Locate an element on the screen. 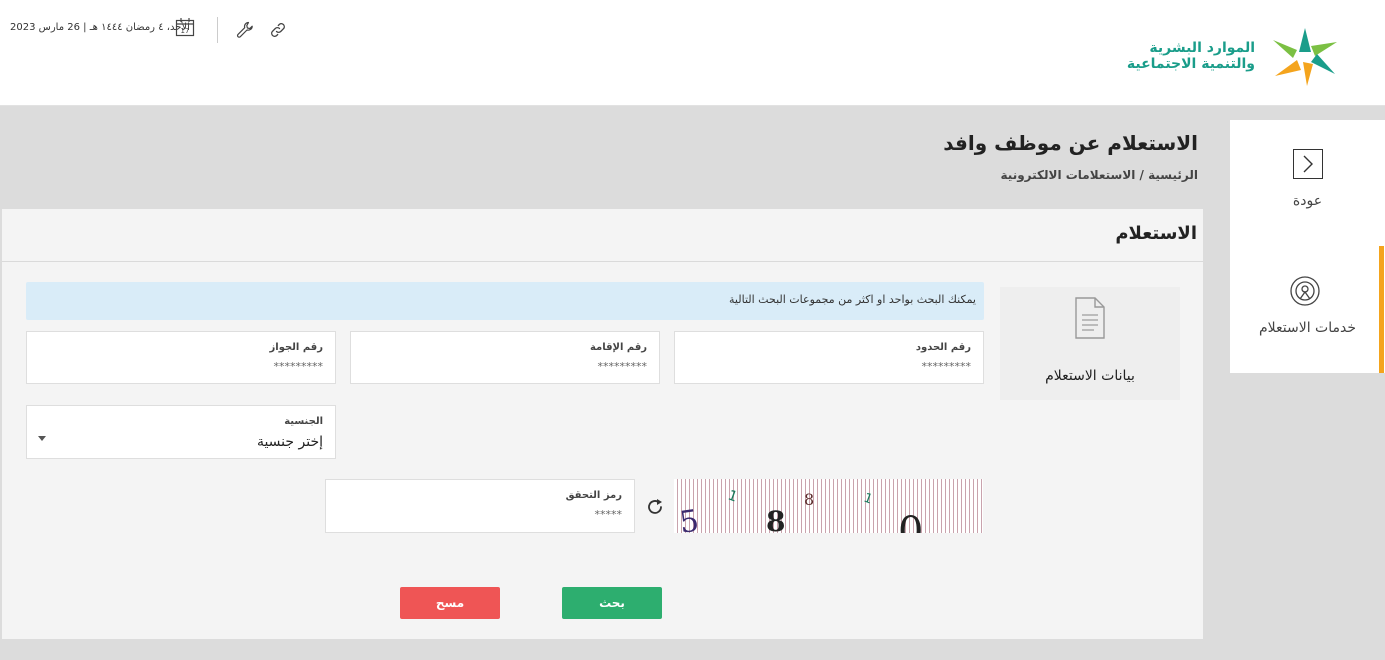 Image resolution: width=1385 pixels, height=660 pixels. border-number-input is located at coordinates (831, 366).